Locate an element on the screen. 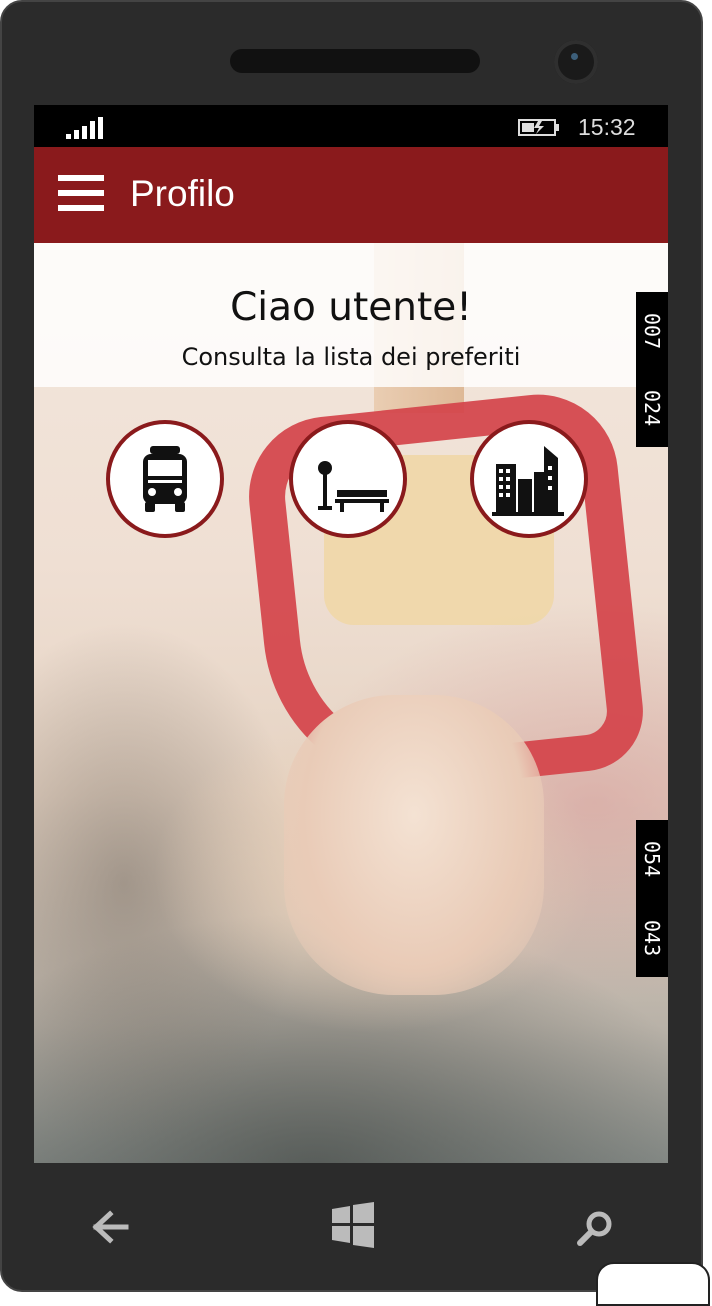  ticker-code: 007 is located at coordinates (652, 331).